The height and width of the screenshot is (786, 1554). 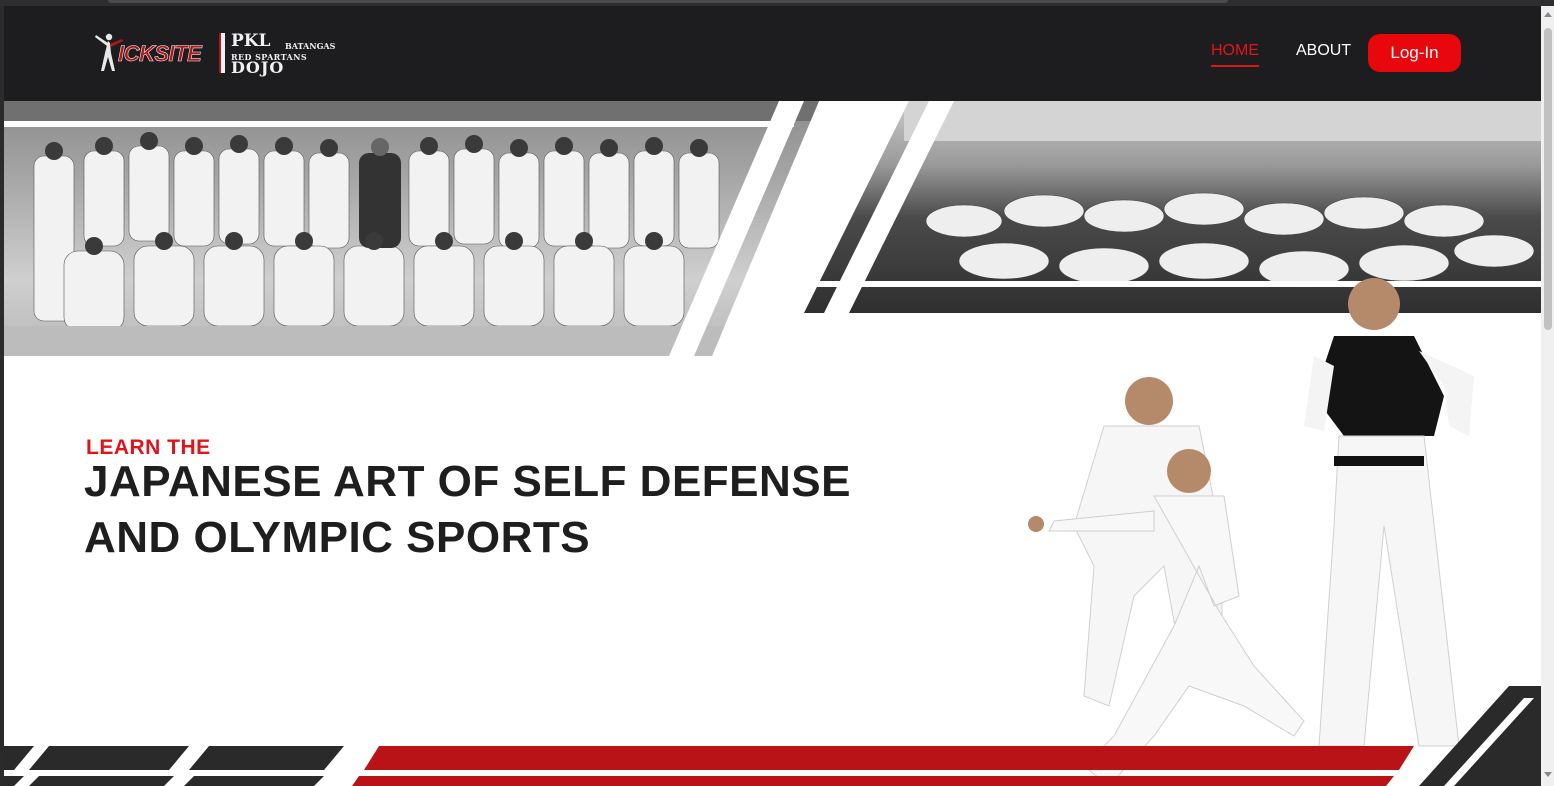 What do you see at coordinates (222, 53) in the screenshot?
I see `logo-divider` at bounding box center [222, 53].